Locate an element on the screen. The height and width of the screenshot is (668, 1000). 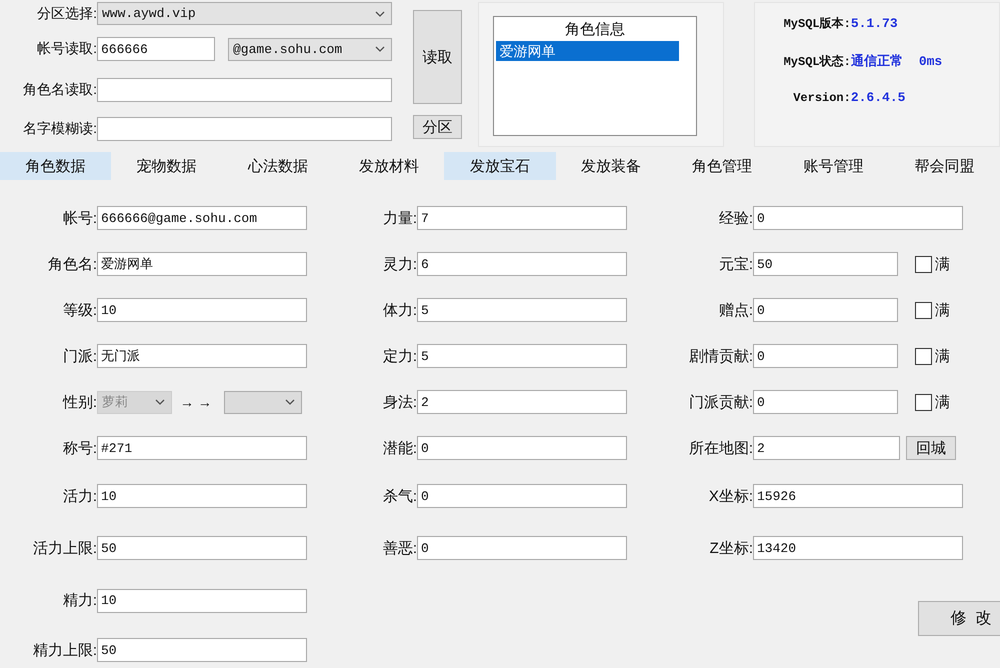
field-label: 赠点: is located at coordinates (735, 310).